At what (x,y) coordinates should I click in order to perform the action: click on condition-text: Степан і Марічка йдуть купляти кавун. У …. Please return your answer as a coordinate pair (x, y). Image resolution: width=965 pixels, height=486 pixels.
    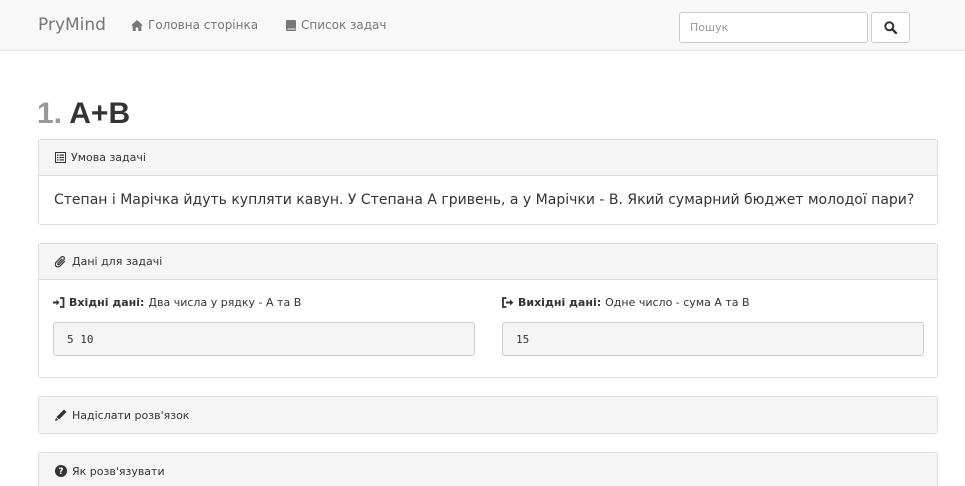
    Looking at the image, I should click on (484, 200).